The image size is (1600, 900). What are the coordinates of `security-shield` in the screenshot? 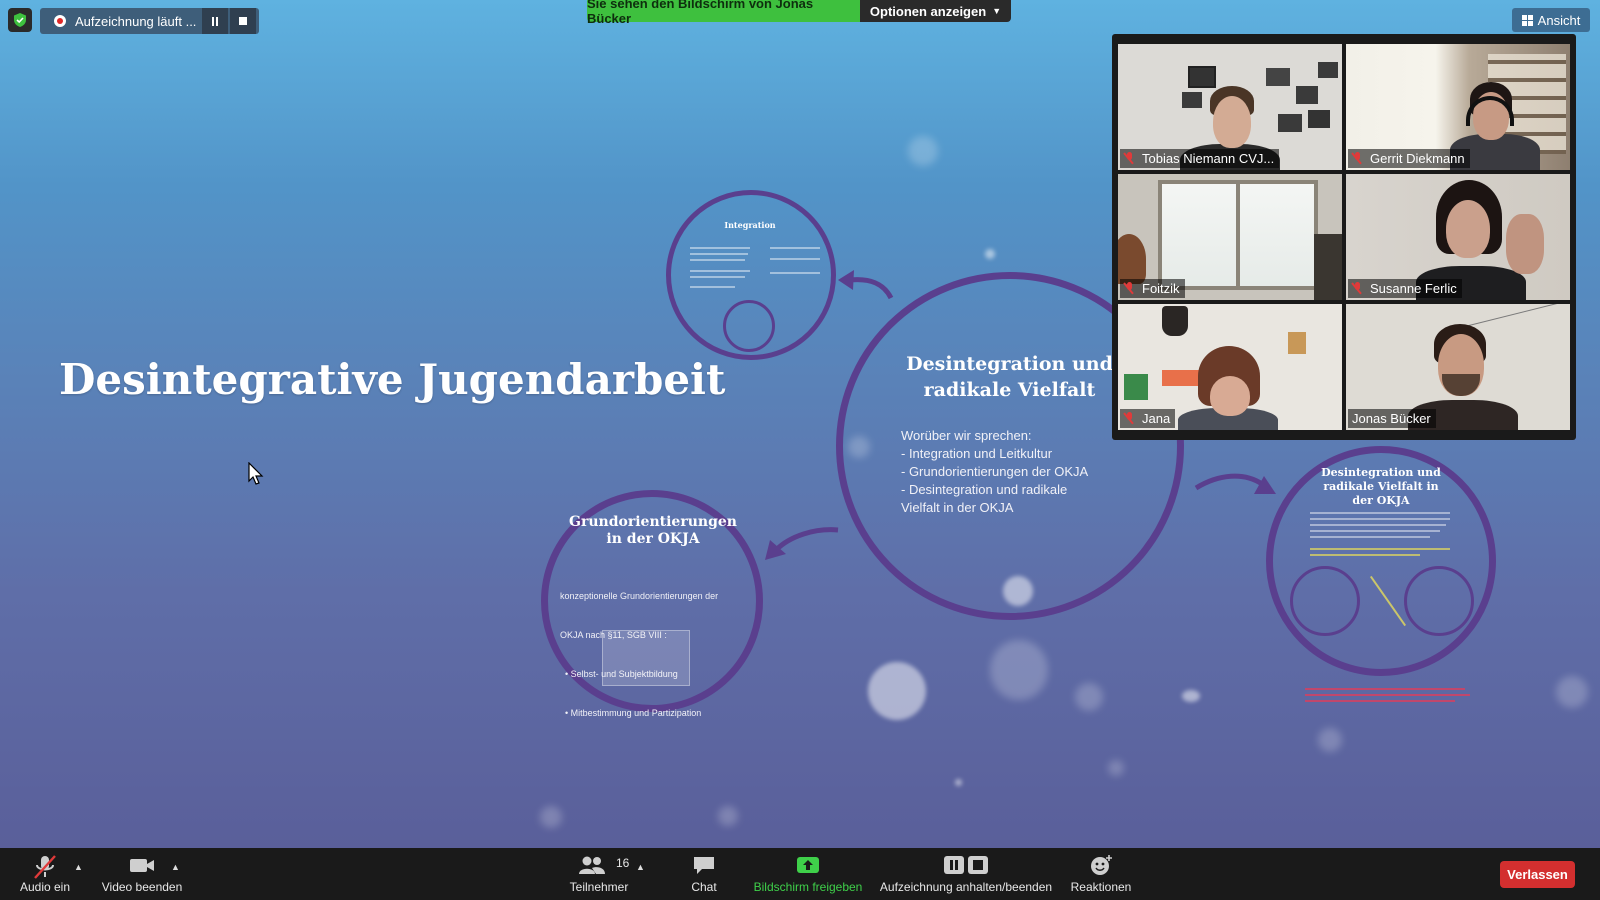 It's located at (20, 20).